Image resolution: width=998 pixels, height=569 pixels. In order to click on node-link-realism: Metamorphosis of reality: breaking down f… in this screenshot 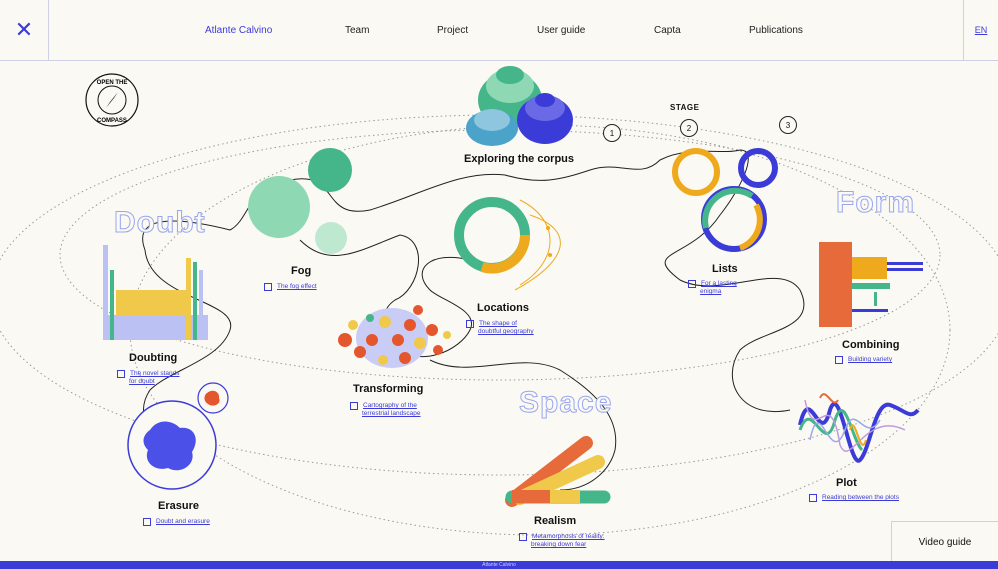, I will do `click(562, 540)`.